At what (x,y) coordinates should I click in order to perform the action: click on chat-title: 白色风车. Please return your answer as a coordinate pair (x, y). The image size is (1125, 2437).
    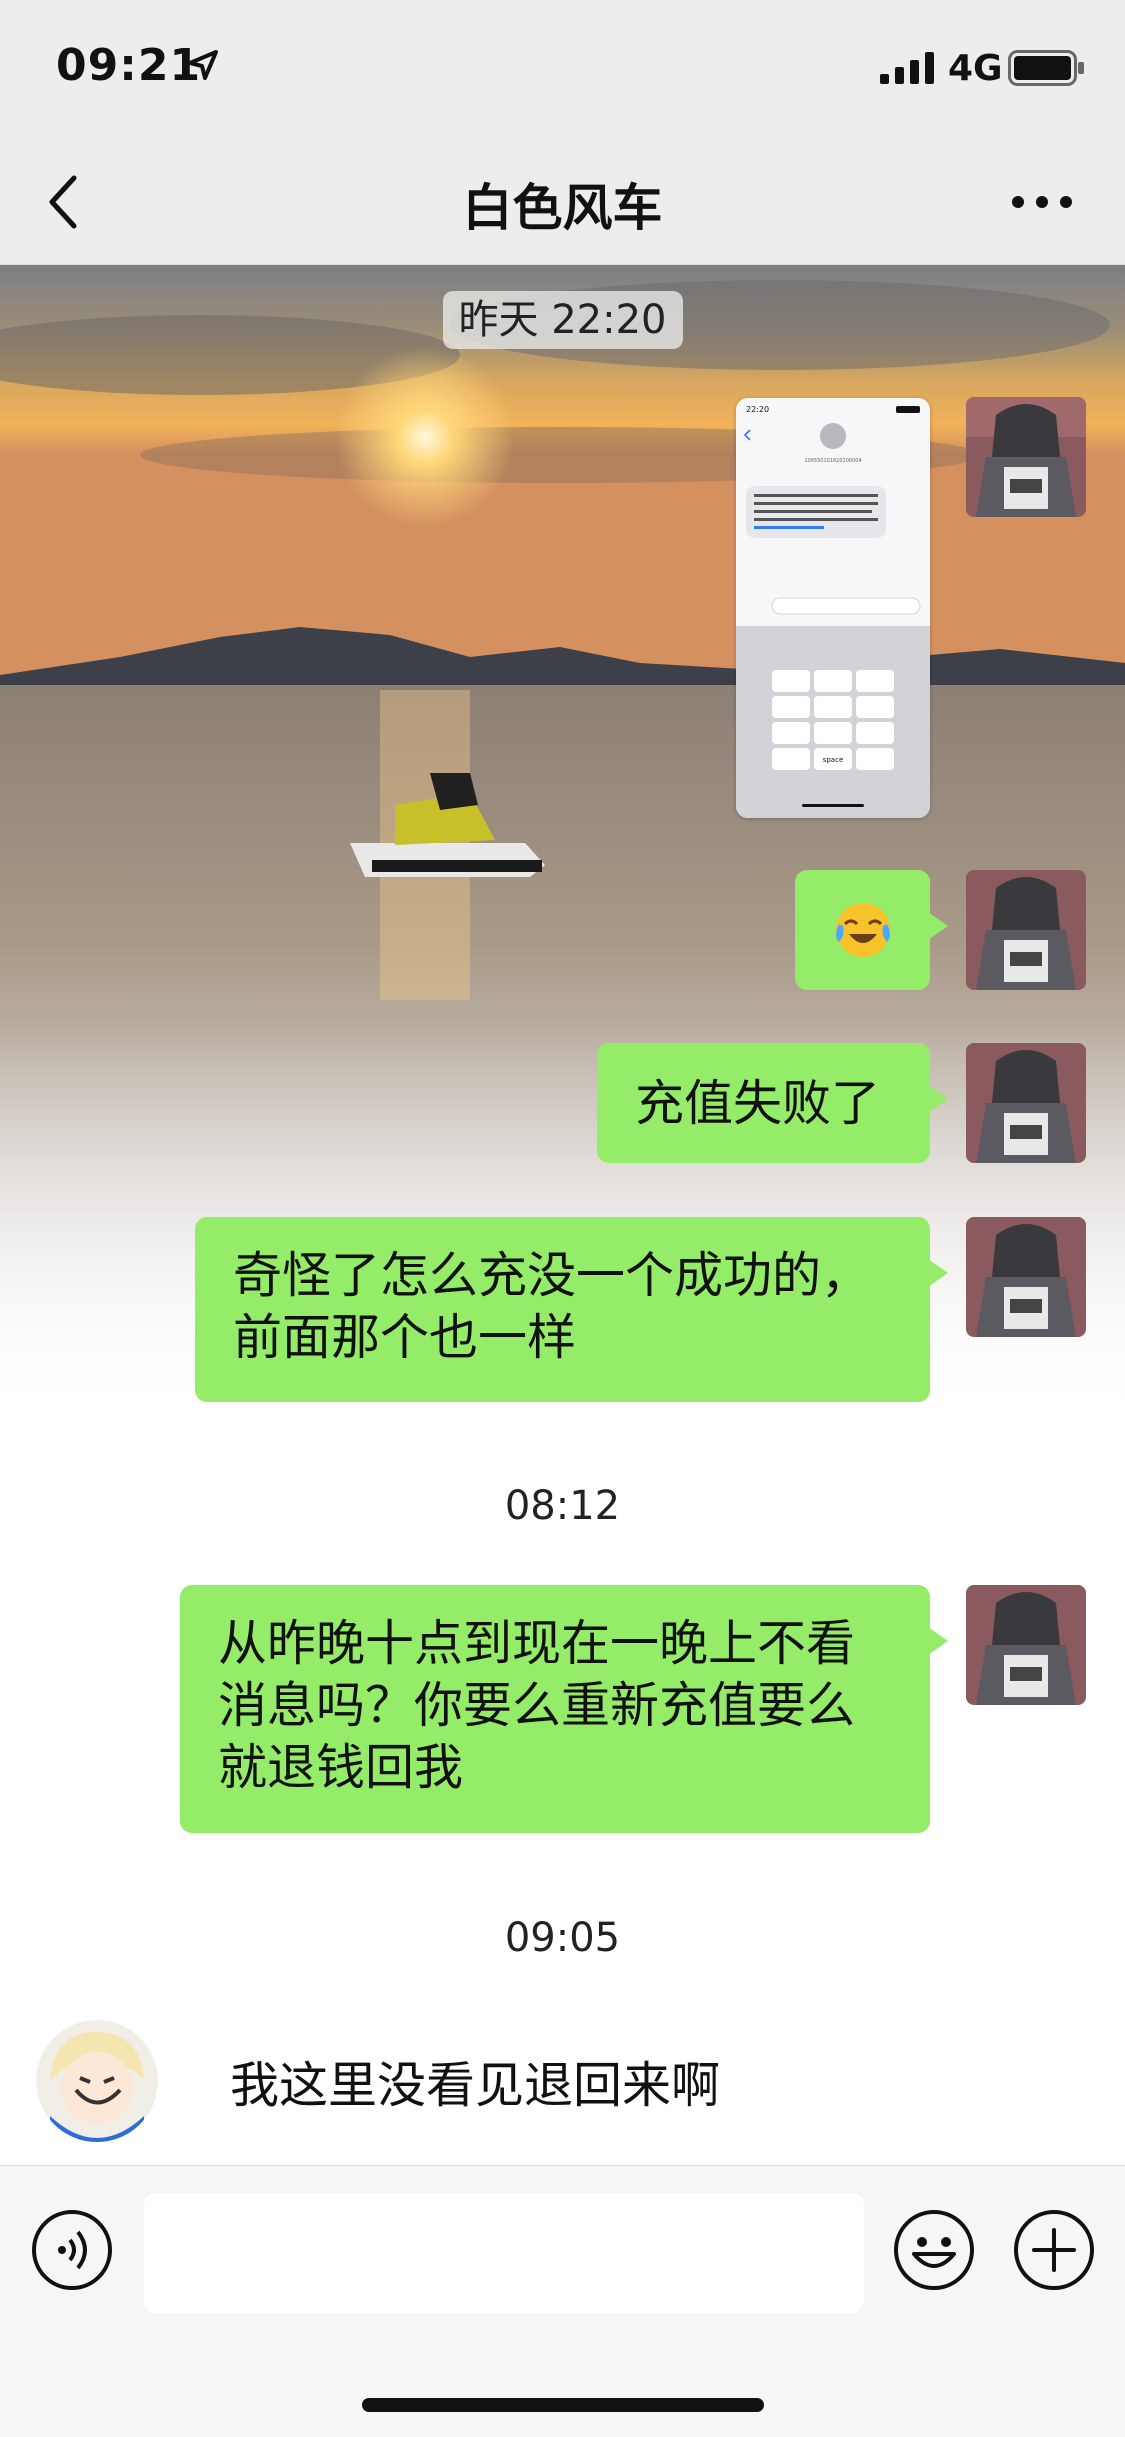
    Looking at the image, I should click on (562, 208).